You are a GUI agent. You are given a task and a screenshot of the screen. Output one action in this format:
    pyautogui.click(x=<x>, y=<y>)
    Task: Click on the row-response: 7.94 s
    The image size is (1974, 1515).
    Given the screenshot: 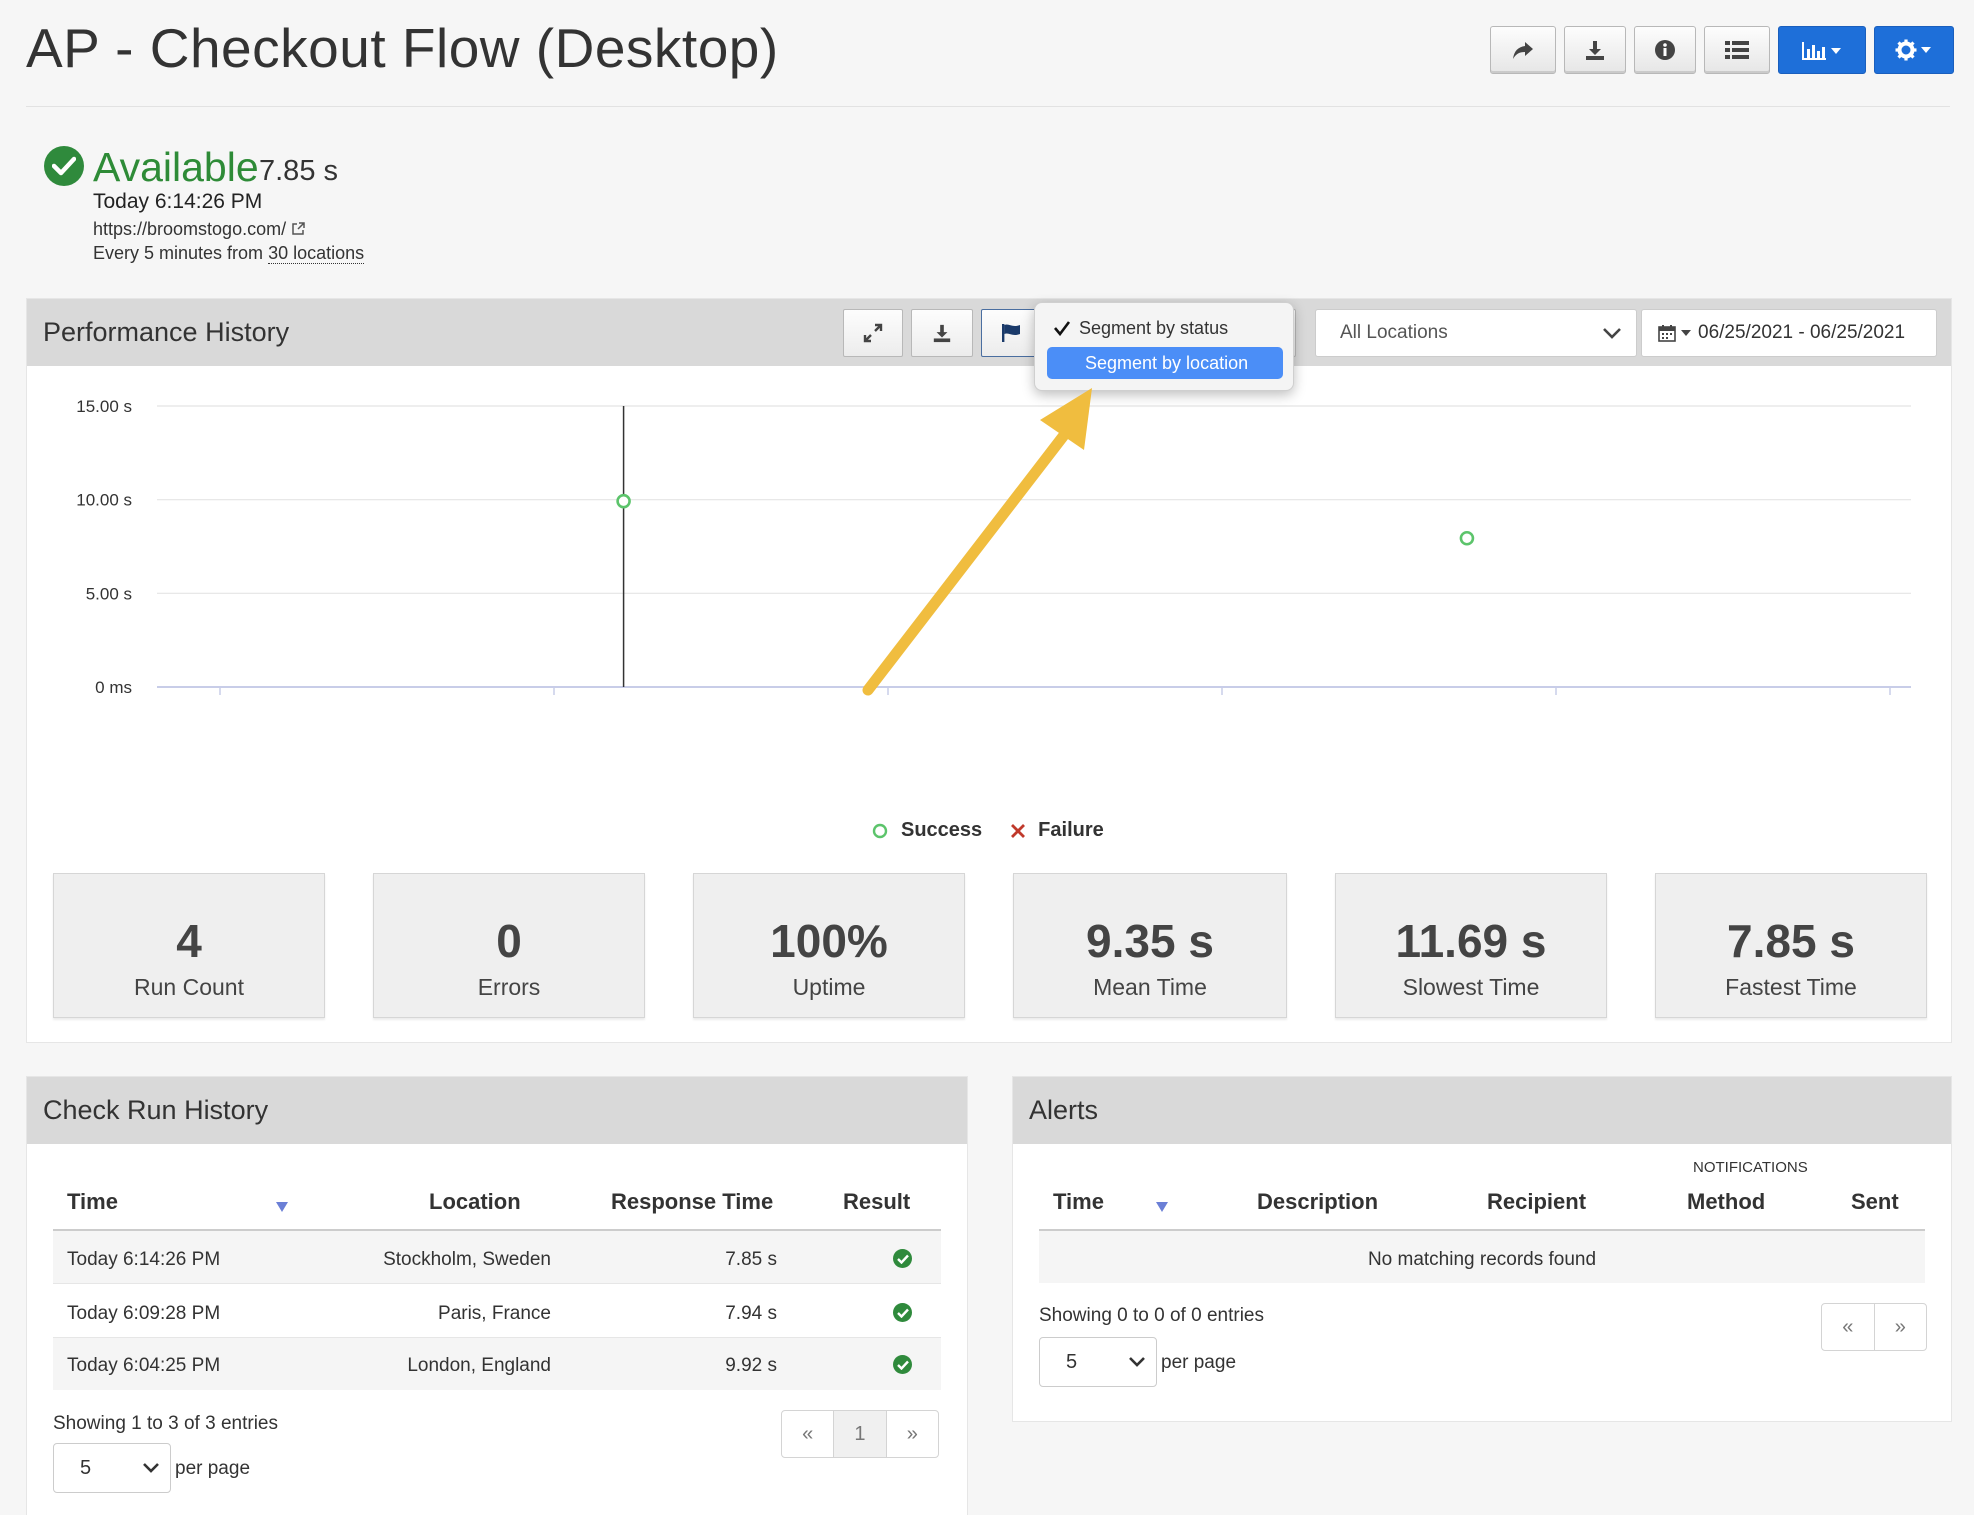 What is the action you would take?
    pyautogui.click(x=751, y=1313)
    